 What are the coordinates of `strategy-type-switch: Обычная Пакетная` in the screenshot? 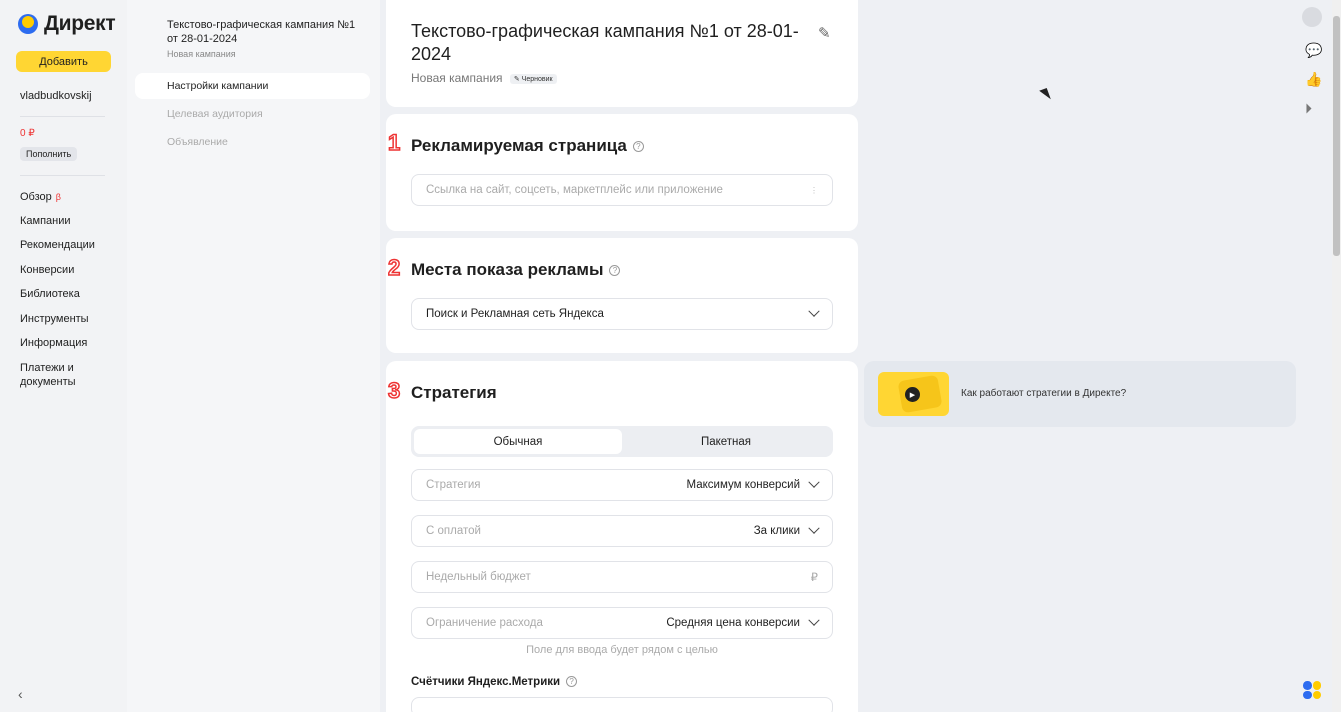 It's located at (622, 441).